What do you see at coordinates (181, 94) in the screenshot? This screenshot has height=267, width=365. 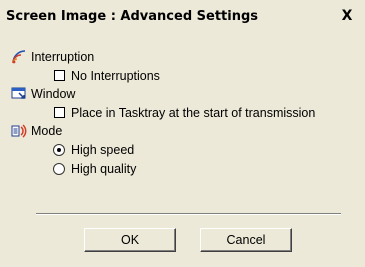 I see `window-section-header: Window` at bounding box center [181, 94].